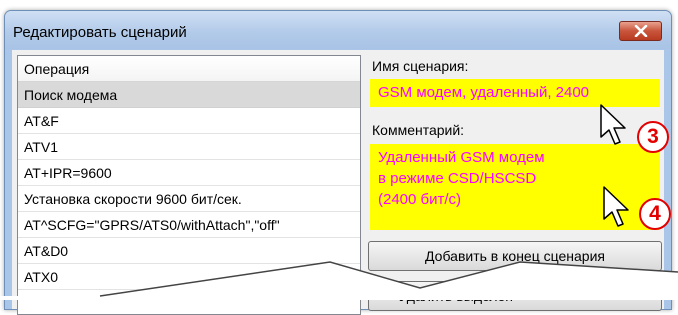  Describe the element at coordinates (339, 280) in the screenshot. I see `torn-edge-overlay` at that location.